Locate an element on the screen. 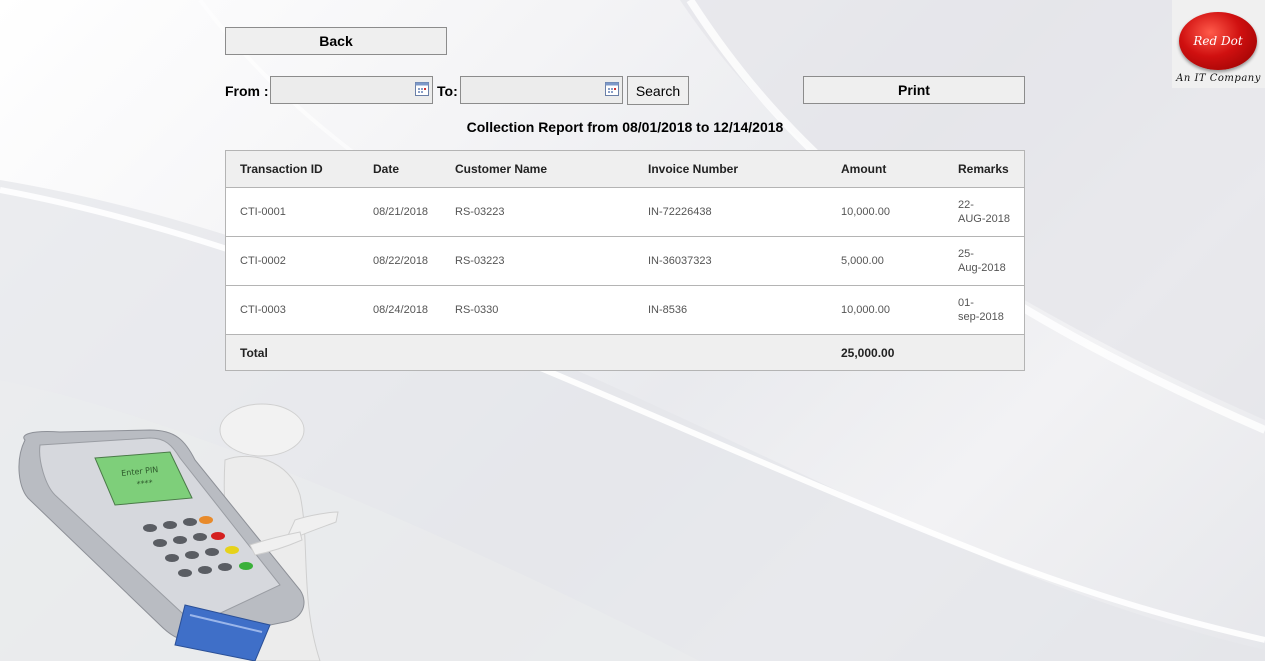  cell-date: 08/22/2018 is located at coordinates (400, 261).